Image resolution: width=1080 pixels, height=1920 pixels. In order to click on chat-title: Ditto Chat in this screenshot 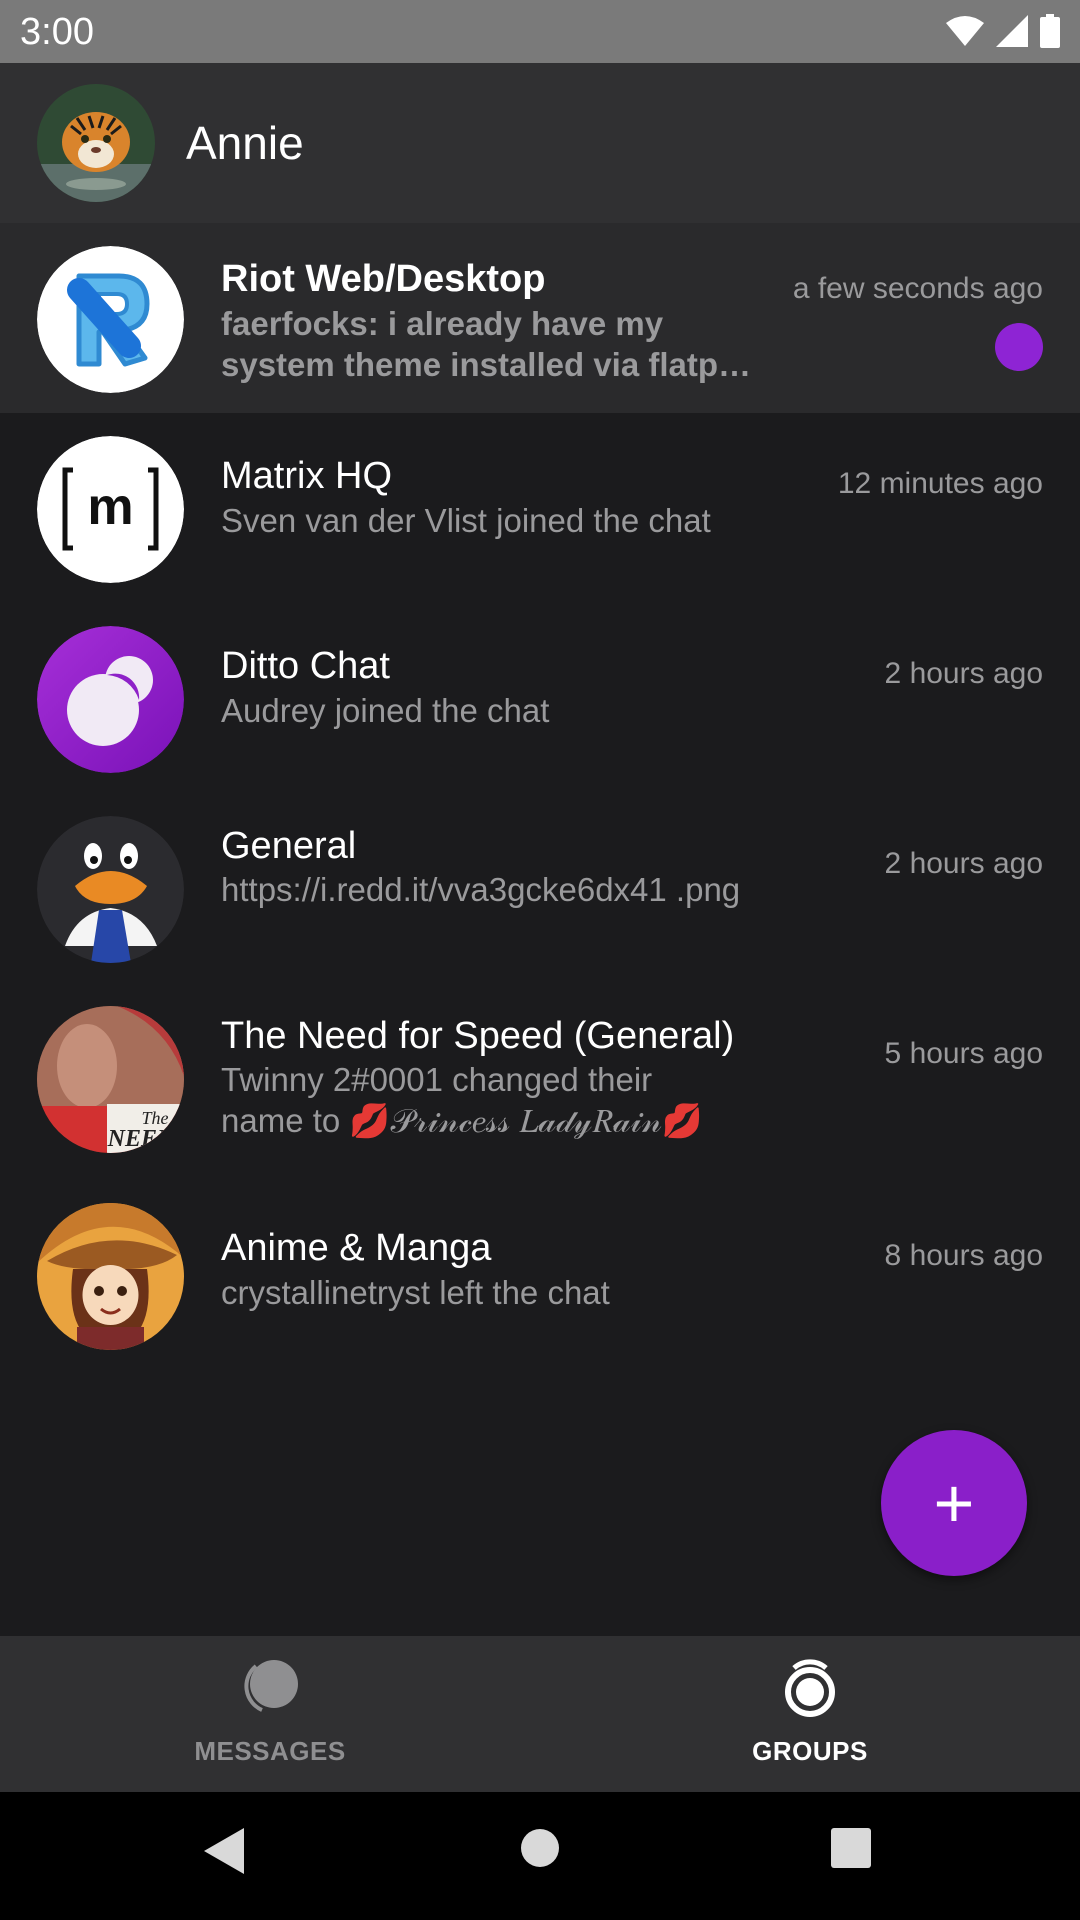, I will do `click(305, 666)`.